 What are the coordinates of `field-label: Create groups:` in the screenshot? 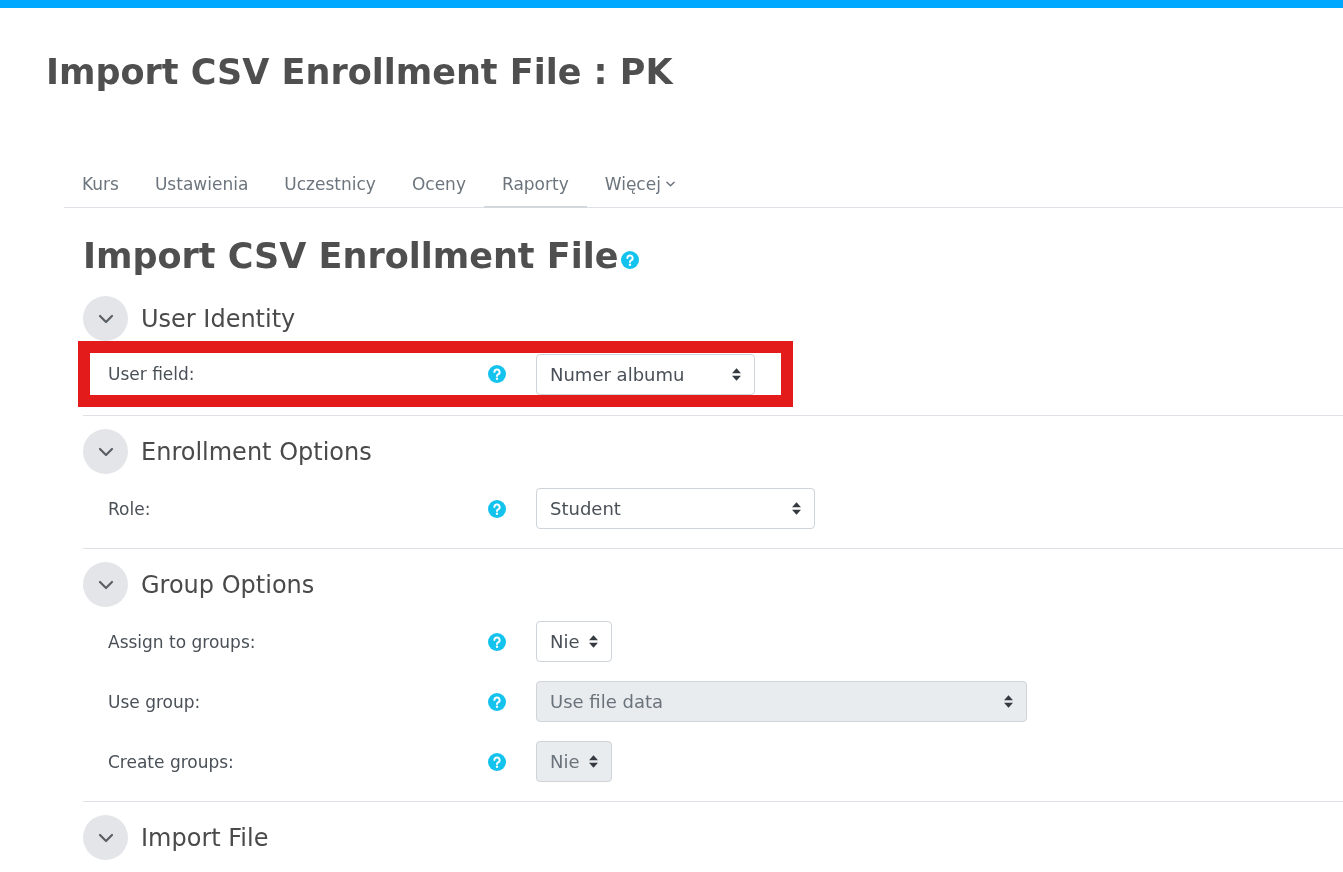 It's located at (171, 761).